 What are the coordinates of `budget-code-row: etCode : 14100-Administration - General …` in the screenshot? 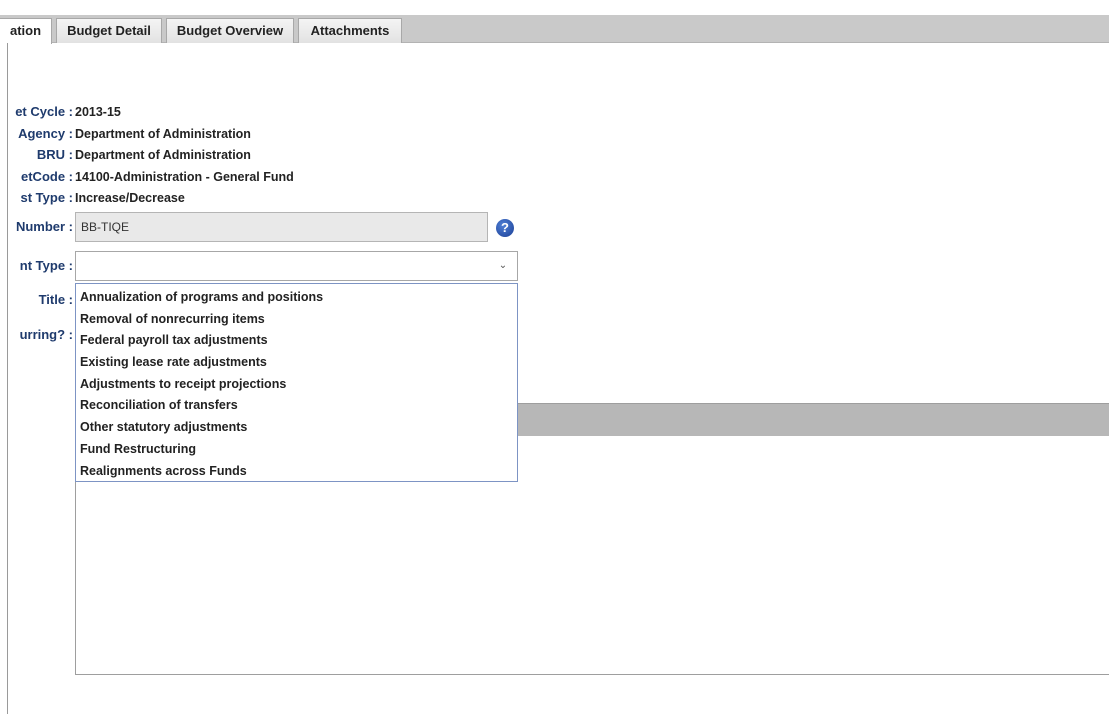 It's located at (554, 177).